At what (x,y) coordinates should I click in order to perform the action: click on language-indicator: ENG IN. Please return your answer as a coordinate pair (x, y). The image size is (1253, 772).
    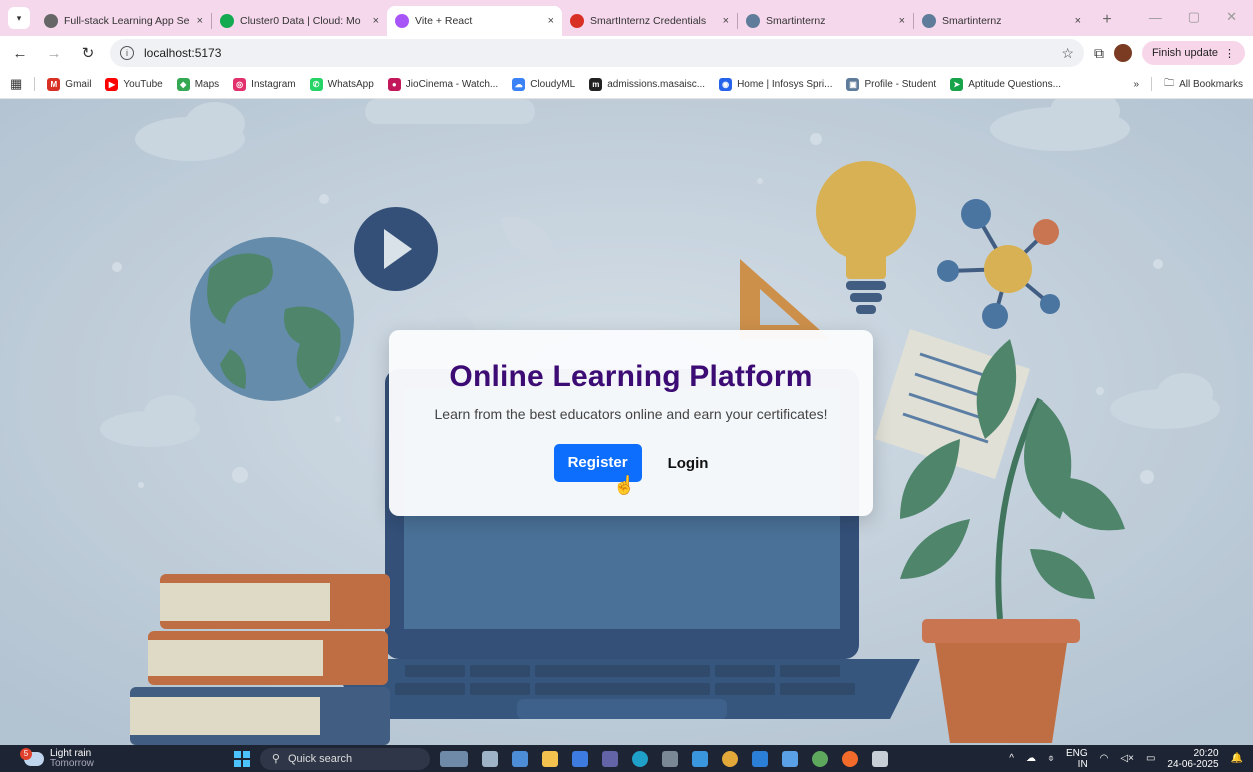
    Looking at the image, I should click on (1077, 759).